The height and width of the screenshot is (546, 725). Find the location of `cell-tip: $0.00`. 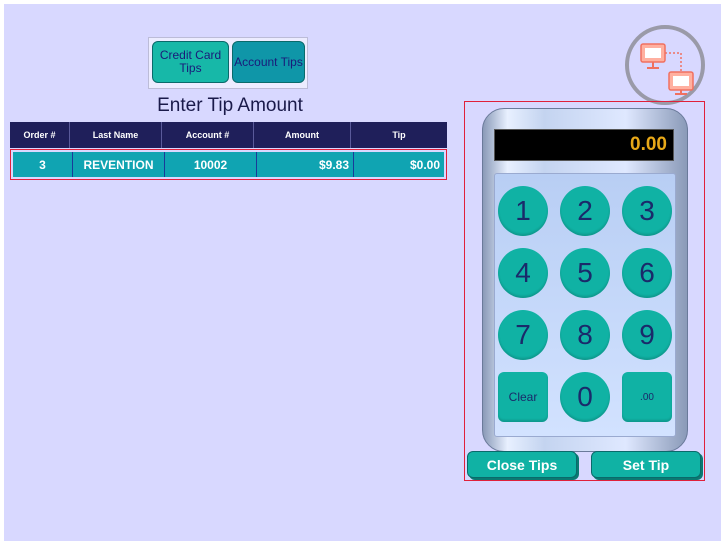

cell-tip: $0.00 is located at coordinates (424, 164).